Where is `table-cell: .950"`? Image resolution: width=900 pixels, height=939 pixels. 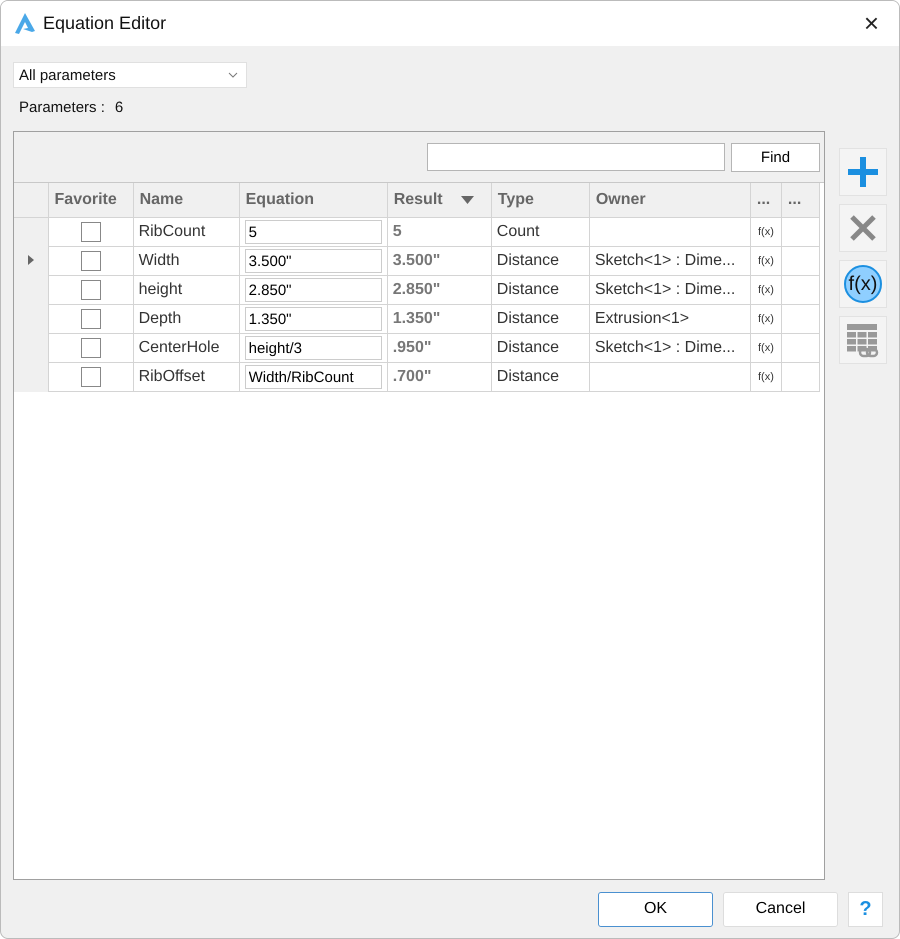 table-cell: .950" is located at coordinates (439, 348).